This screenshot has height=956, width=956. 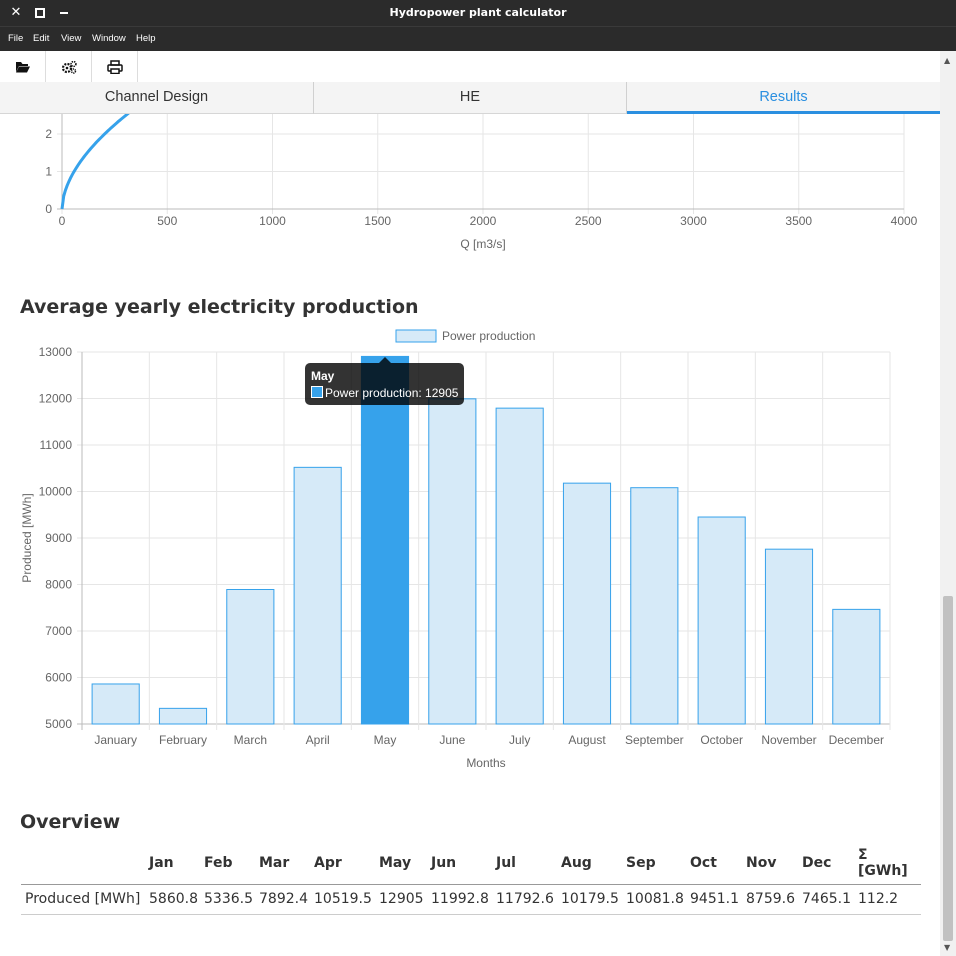 What do you see at coordinates (115, 740) in the screenshot?
I see `x-tick-label: January` at bounding box center [115, 740].